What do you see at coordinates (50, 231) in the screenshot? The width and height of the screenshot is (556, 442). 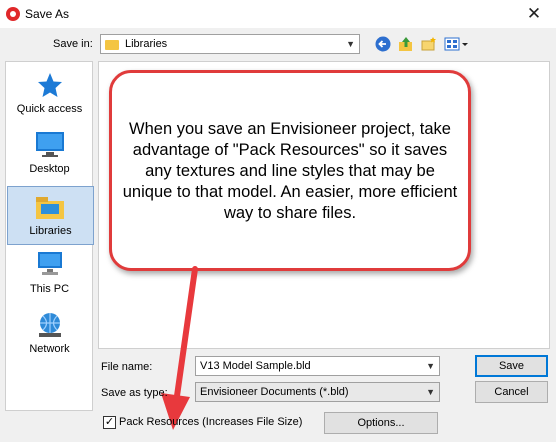 I see `place-label: Libraries` at bounding box center [50, 231].